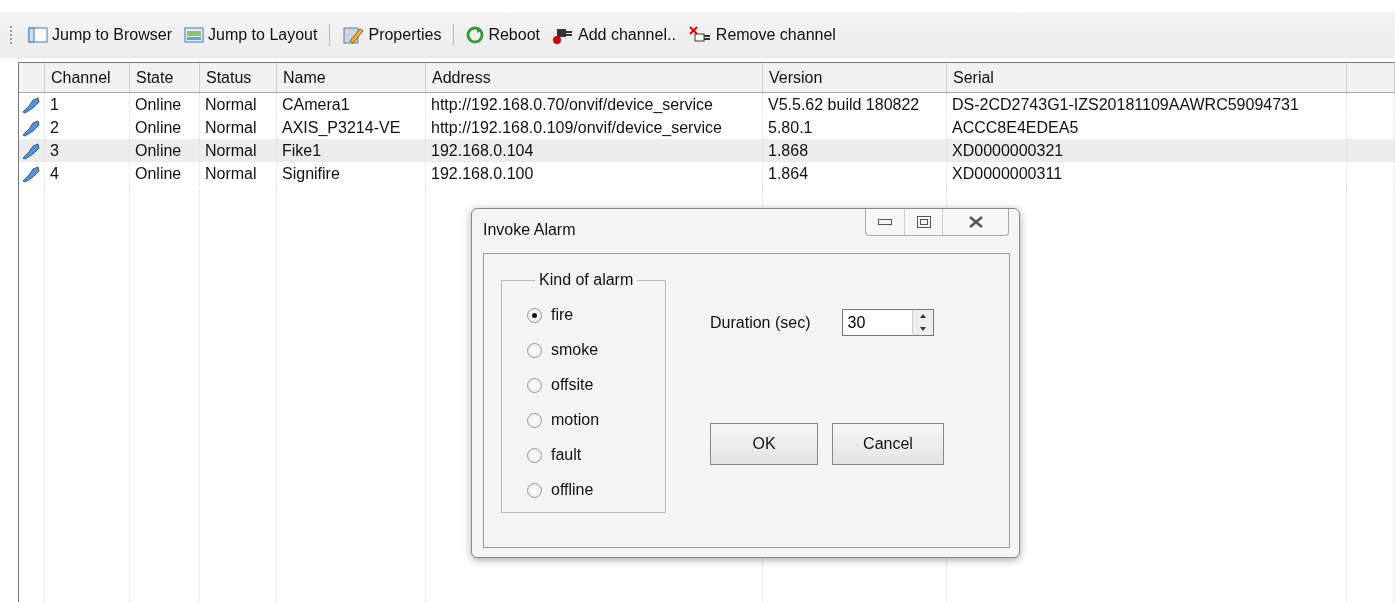 This screenshot has width=1395, height=602. I want to click on table-cell: Fike1, so click(302, 150).